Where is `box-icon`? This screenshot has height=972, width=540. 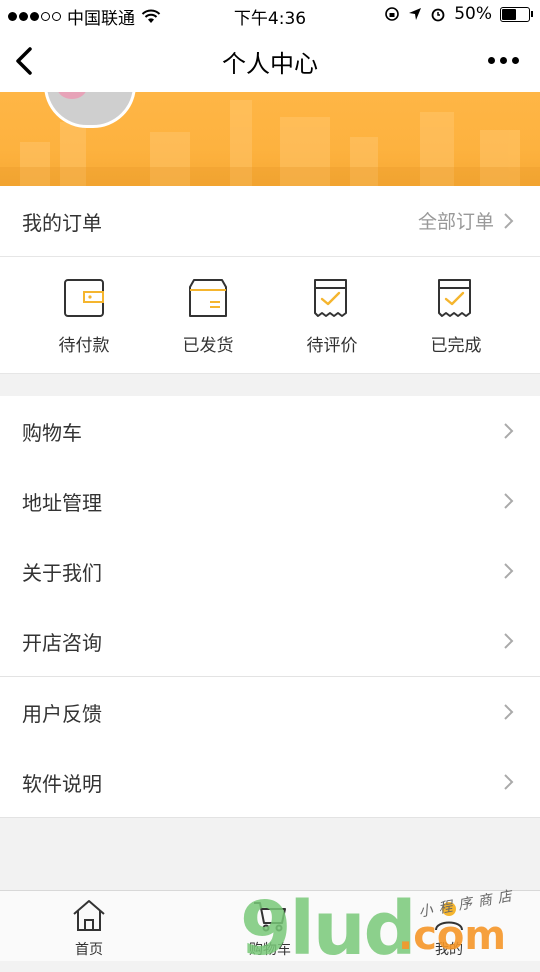
box-icon is located at coordinates (208, 298).